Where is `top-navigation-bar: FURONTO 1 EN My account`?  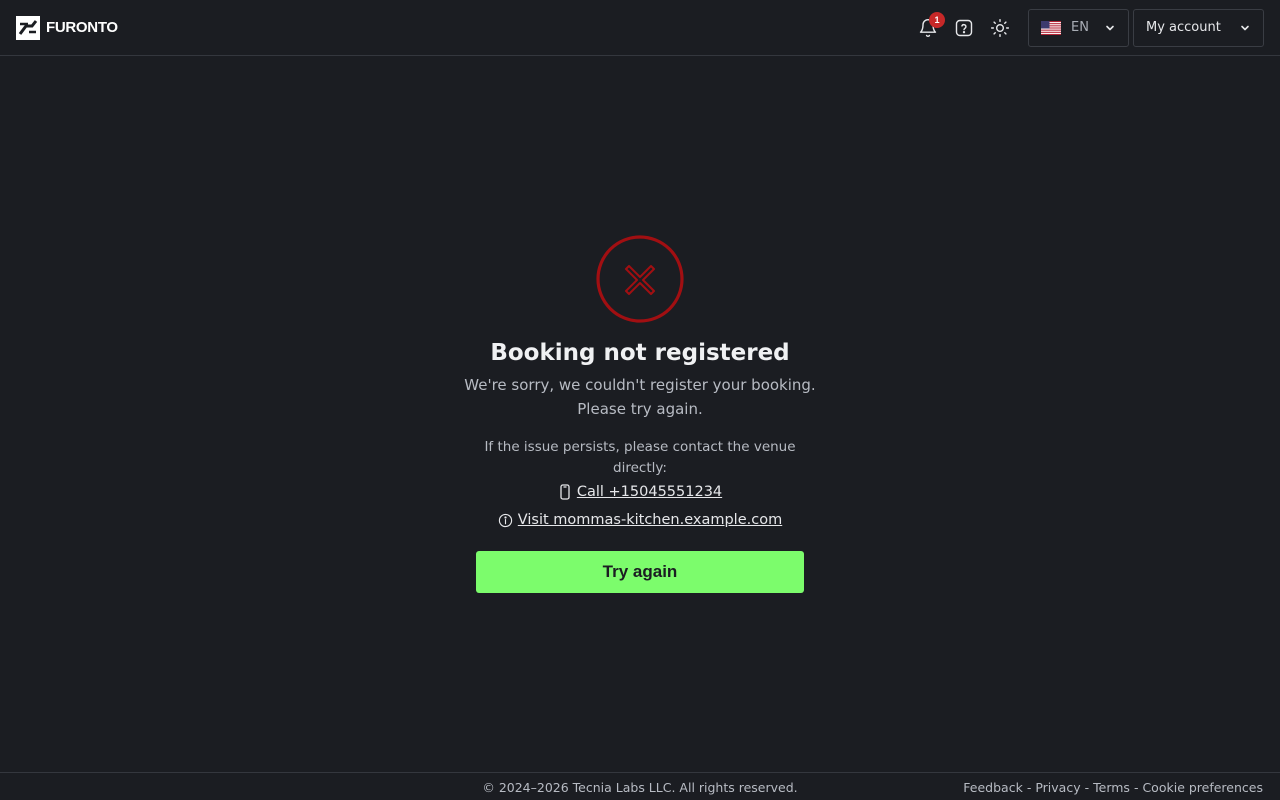 top-navigation-bar: FURONTO 1 EN My account is located at coordinates (640, 28).